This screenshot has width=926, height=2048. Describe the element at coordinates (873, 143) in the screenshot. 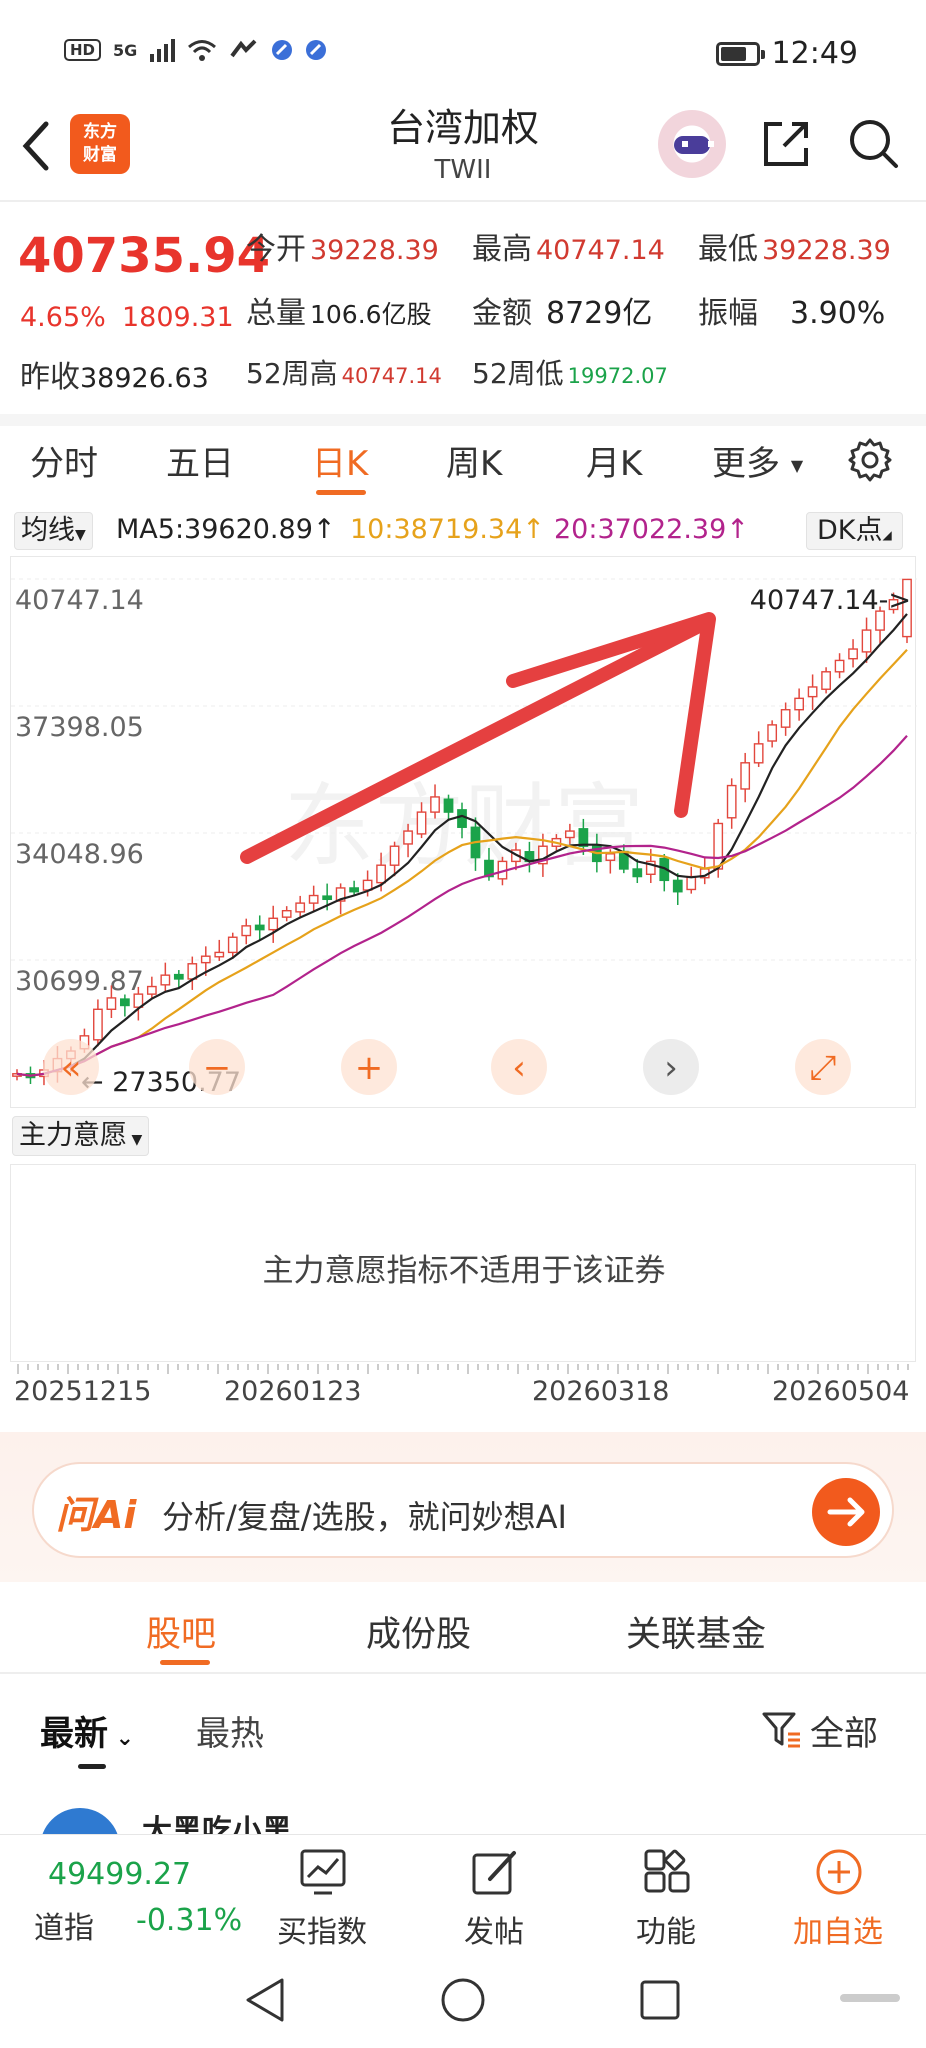

I see `search-icon` at that location.